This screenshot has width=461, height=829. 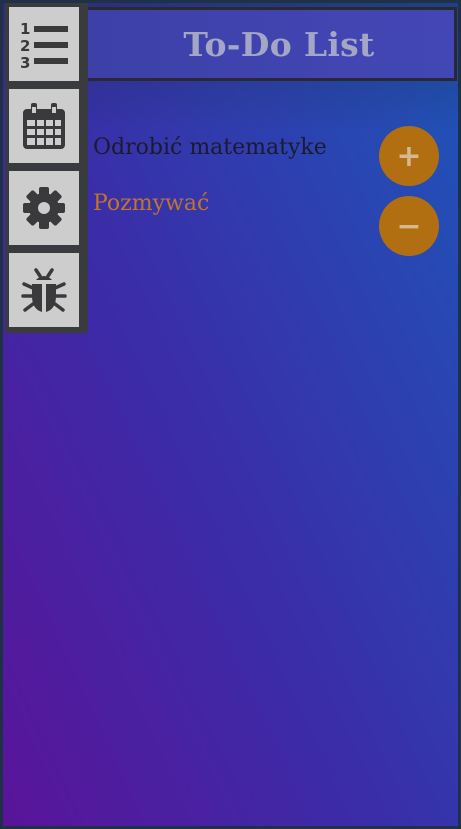 I want to click on bug-icon, so click(x=44, y=290).